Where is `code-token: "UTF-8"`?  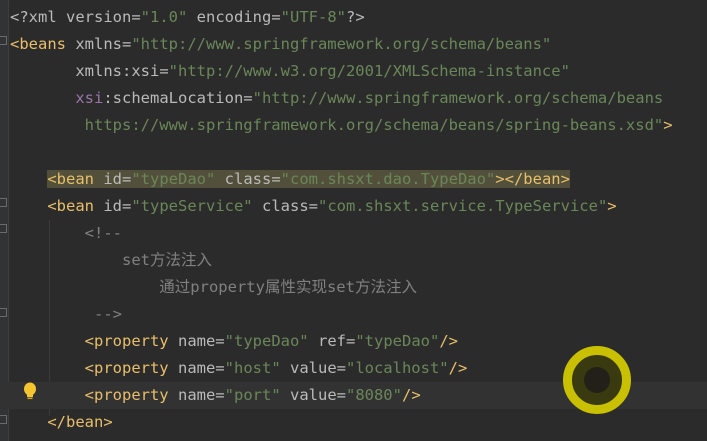
code-token: "UTF-8" is located at coordinates (313, 17).